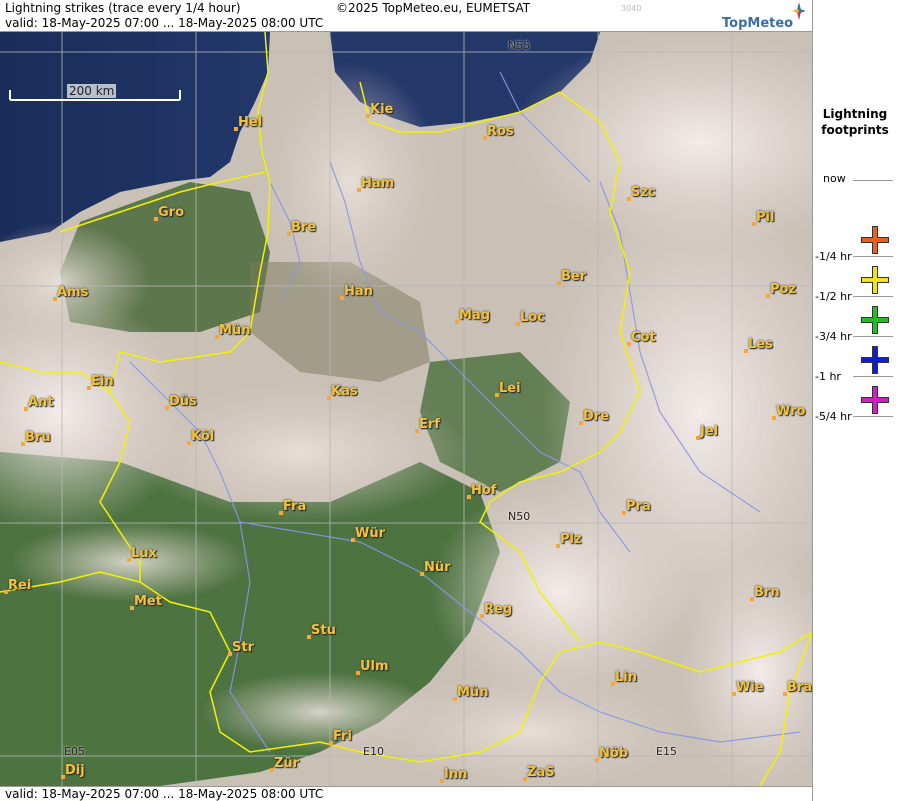  I want to click on city-label: Ros, so click(500, 131).